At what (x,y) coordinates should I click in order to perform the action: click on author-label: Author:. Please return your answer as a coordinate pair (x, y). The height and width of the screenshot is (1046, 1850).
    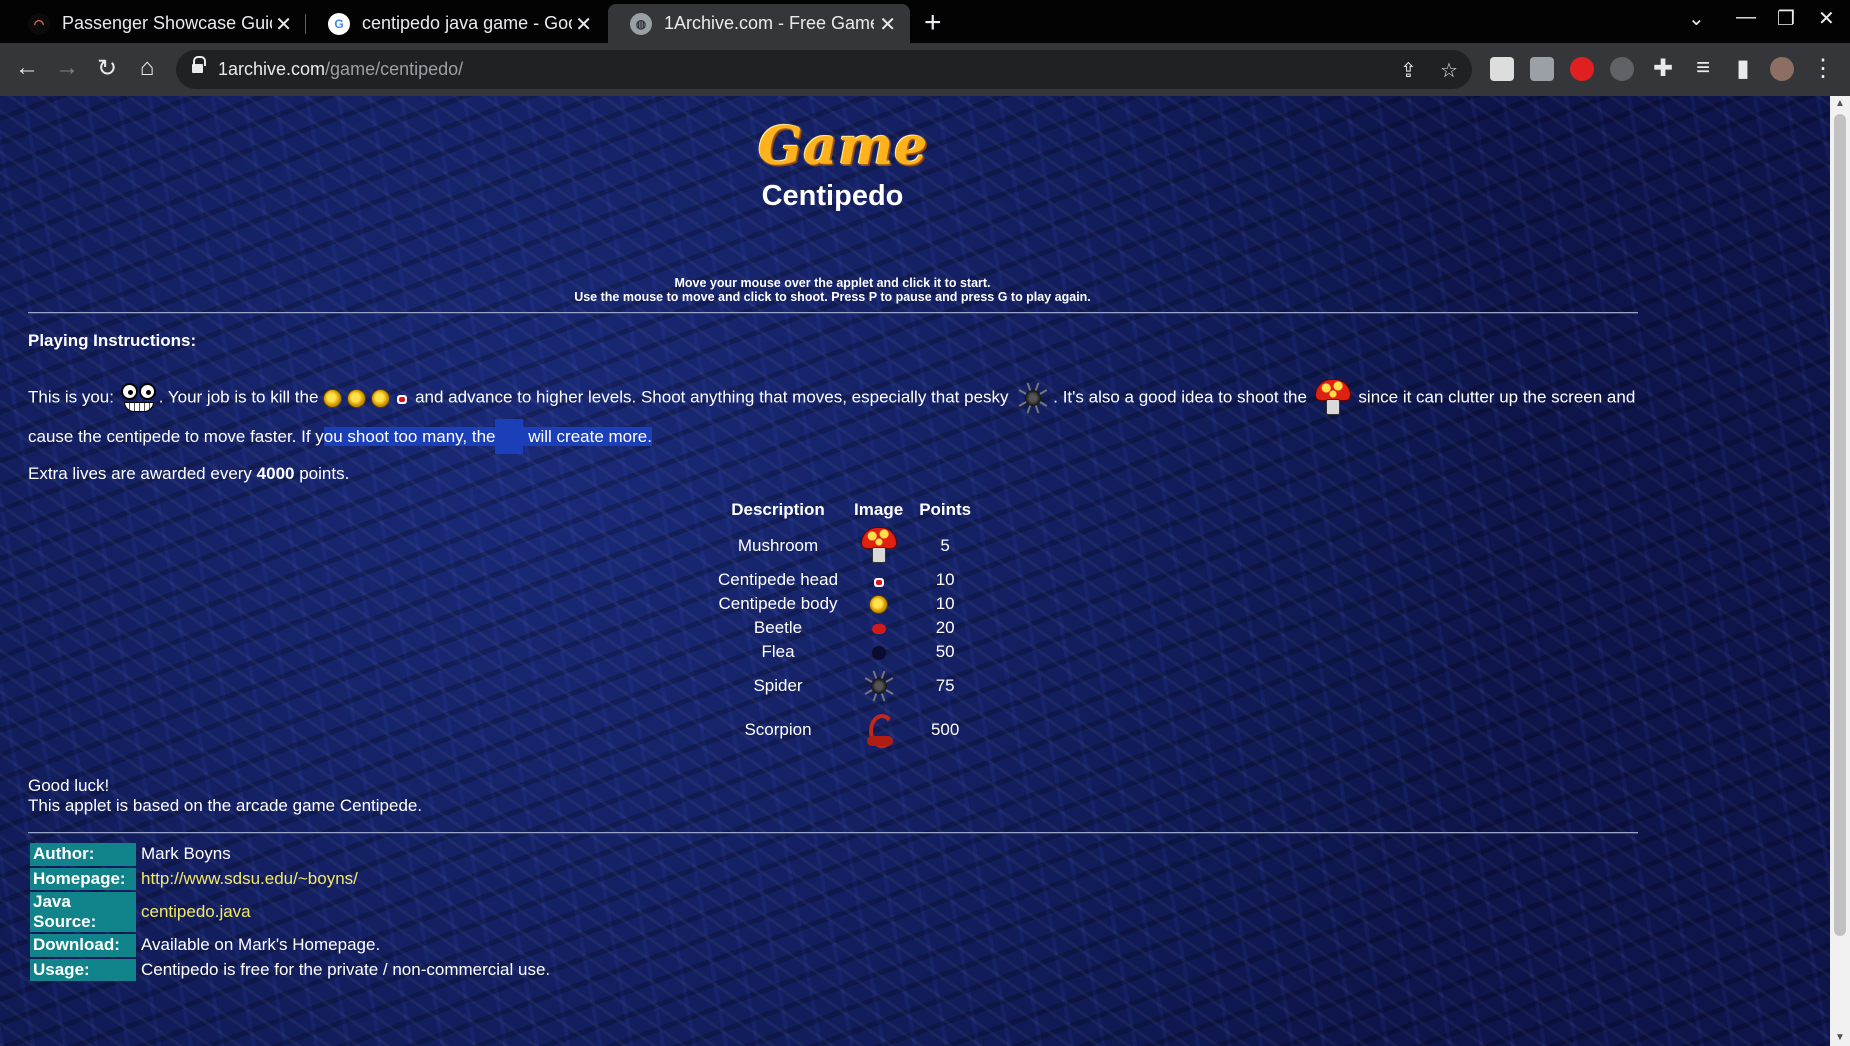
    Looking at the image, I should click on (83, 854).